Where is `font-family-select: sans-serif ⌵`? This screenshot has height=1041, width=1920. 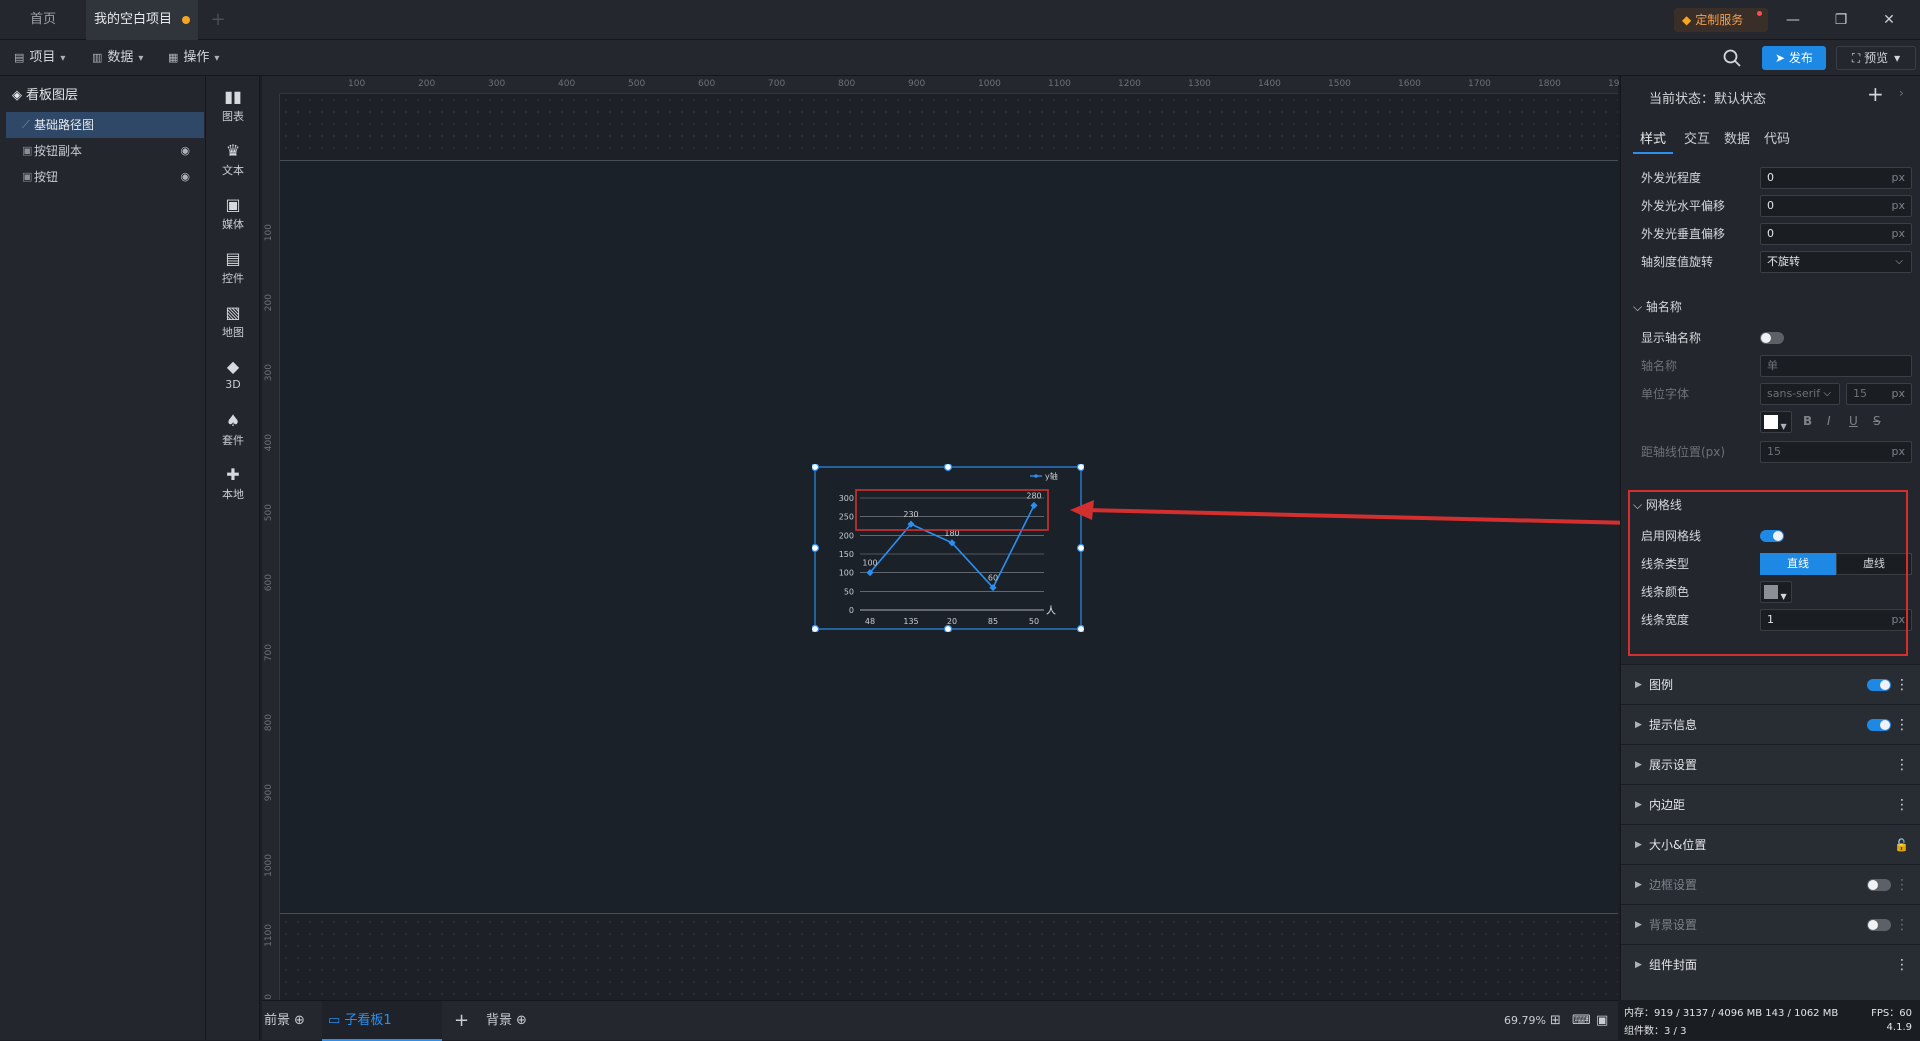 font-family-select: sans-serif ⌵ is located at coordinates (1800, 394).